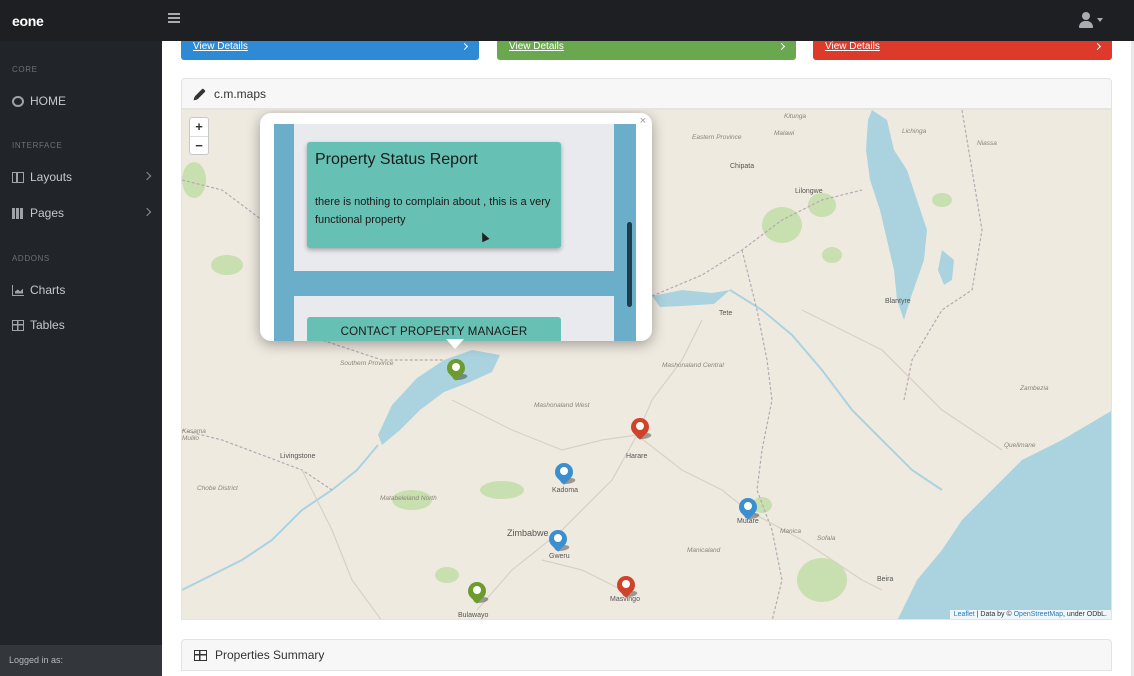 This screenshot has width=1134, height=676. Describe the element at coordinates (1100, 20) in the screenshot. I see `caret-down-icon` at that location.